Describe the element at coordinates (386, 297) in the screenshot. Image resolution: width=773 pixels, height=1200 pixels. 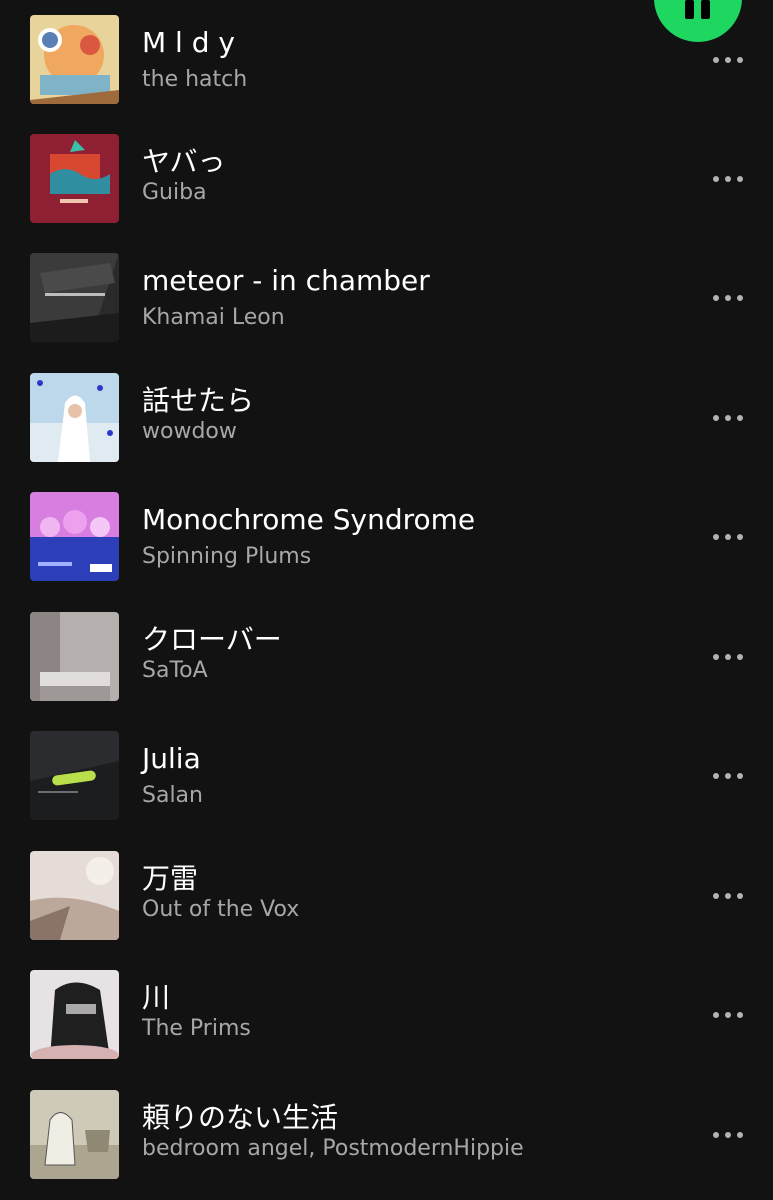
I see `track-row: meteor - in chamber Khamai Leon` at that location.